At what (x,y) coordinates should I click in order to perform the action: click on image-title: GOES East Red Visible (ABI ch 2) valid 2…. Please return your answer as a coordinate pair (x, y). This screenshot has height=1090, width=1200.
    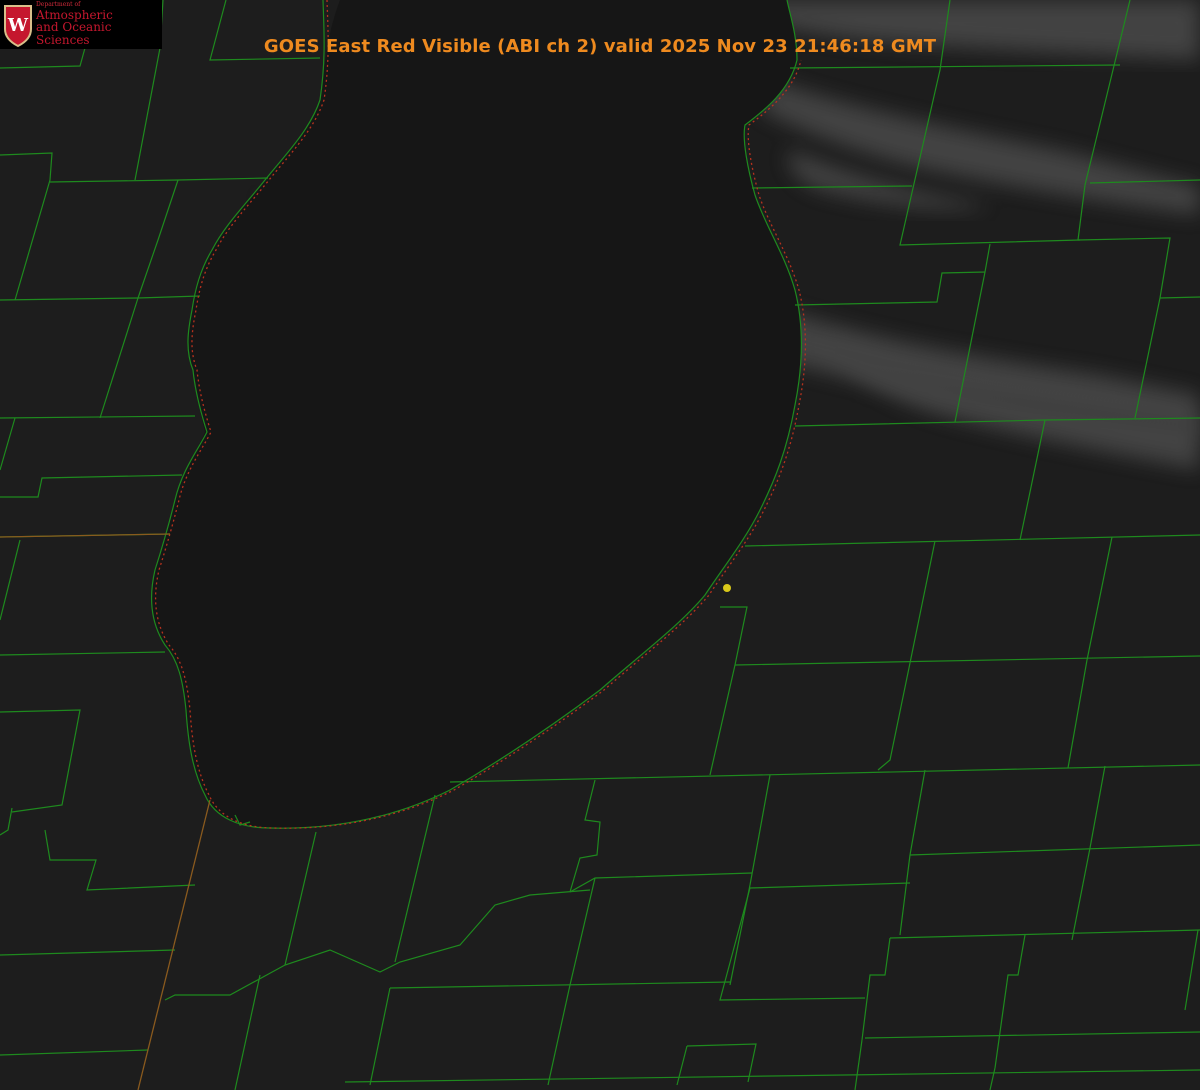
    Looking at the image, I should click on (600, 46).